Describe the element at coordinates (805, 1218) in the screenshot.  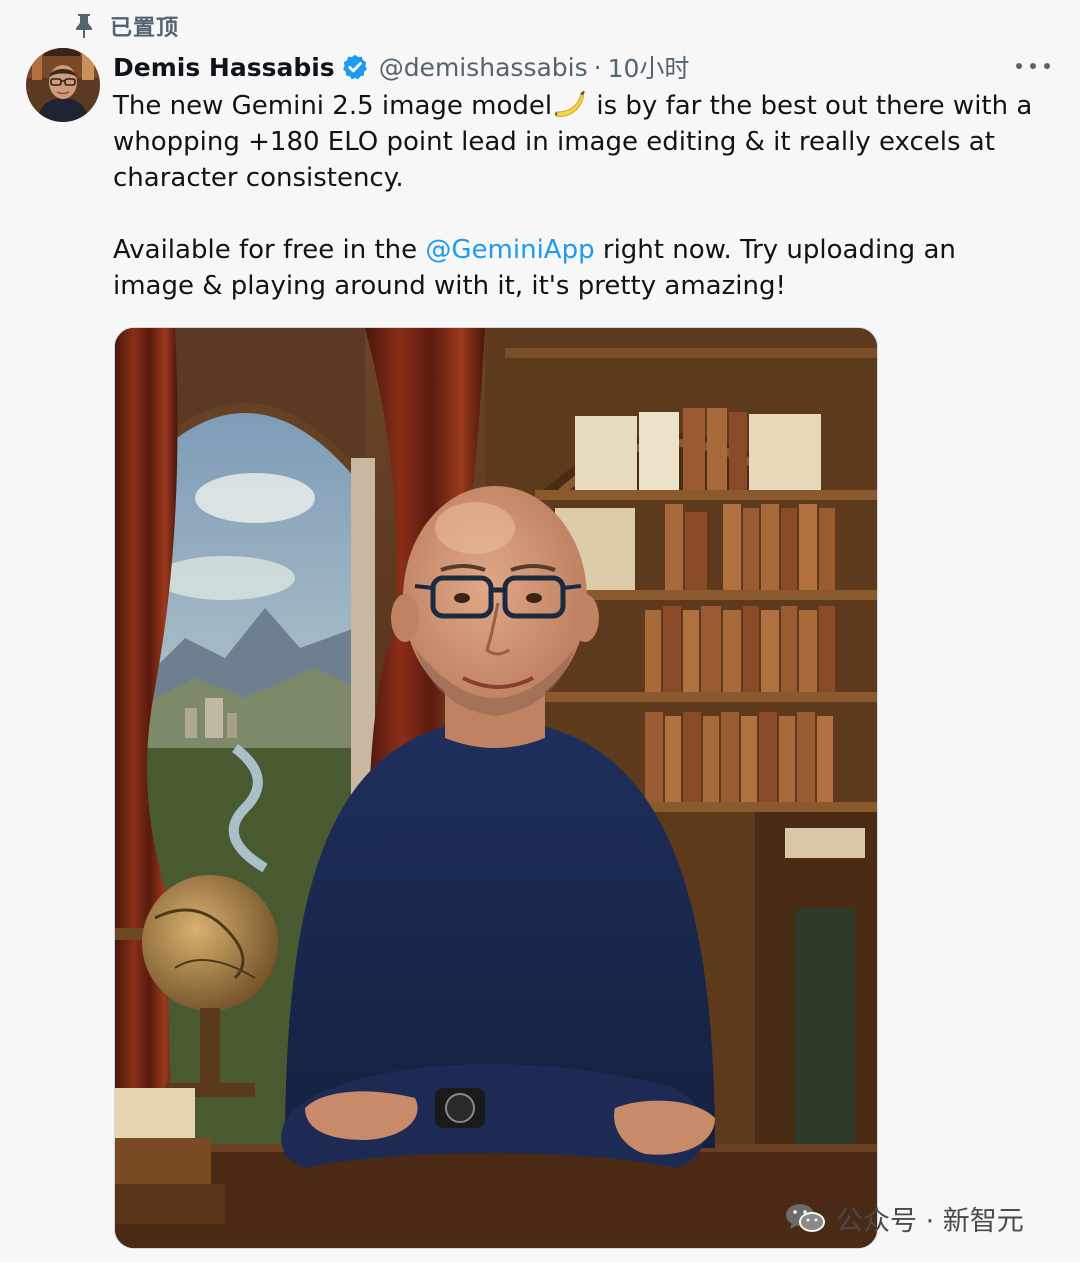
I see `wechat-icon` at that location.